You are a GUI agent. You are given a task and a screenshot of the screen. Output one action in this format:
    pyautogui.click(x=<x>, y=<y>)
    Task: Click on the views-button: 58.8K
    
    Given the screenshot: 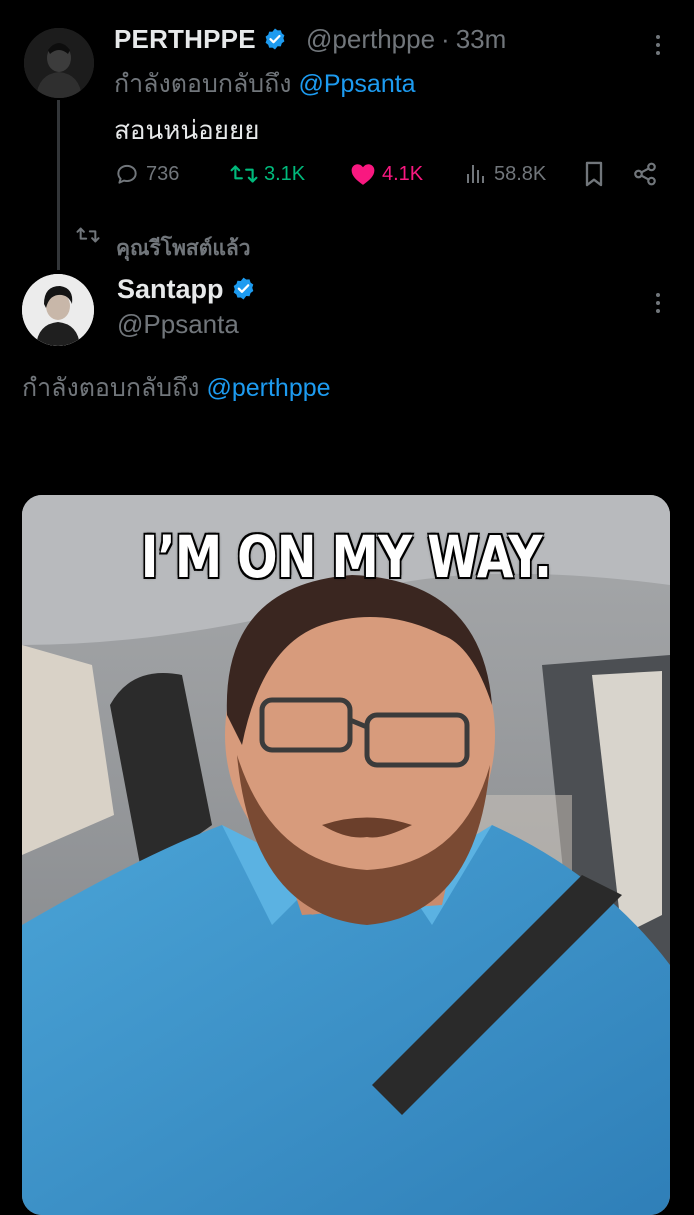 What is the action you would take?
    pyautogui.click(x=505, y=174)
    